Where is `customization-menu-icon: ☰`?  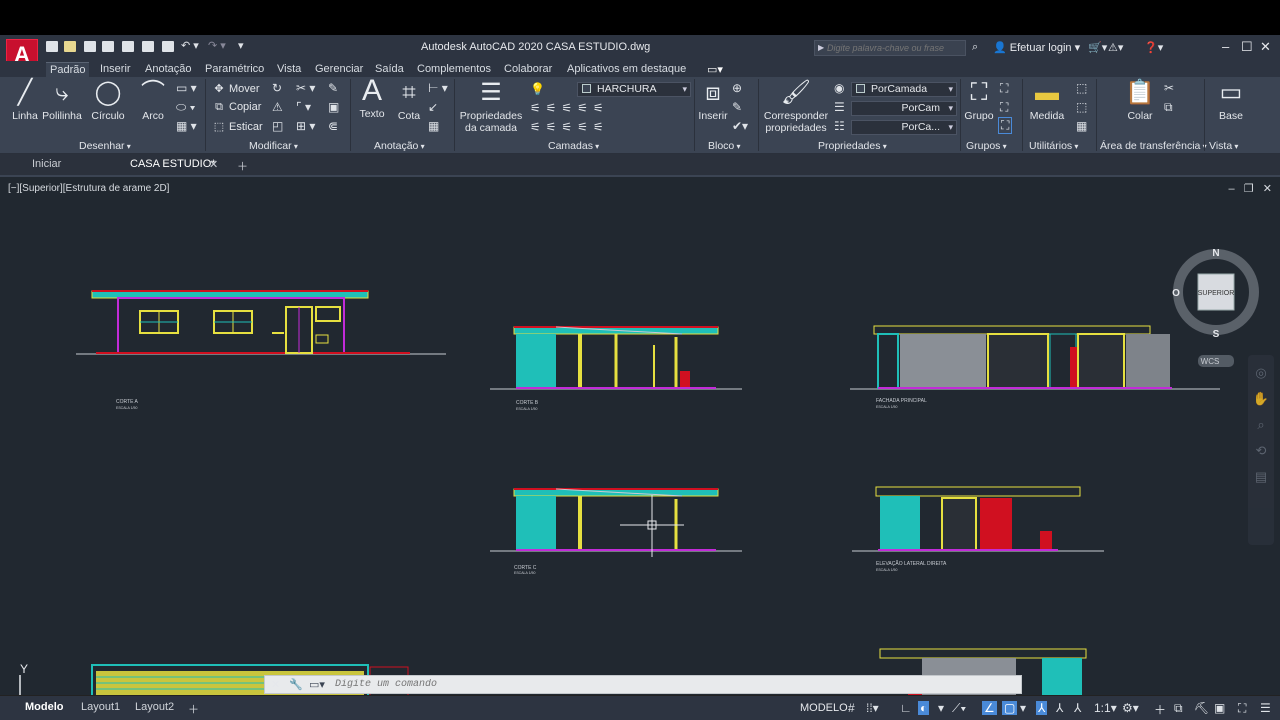
customization-menu-icon: ☰ is located at coordinates (1265, 708).